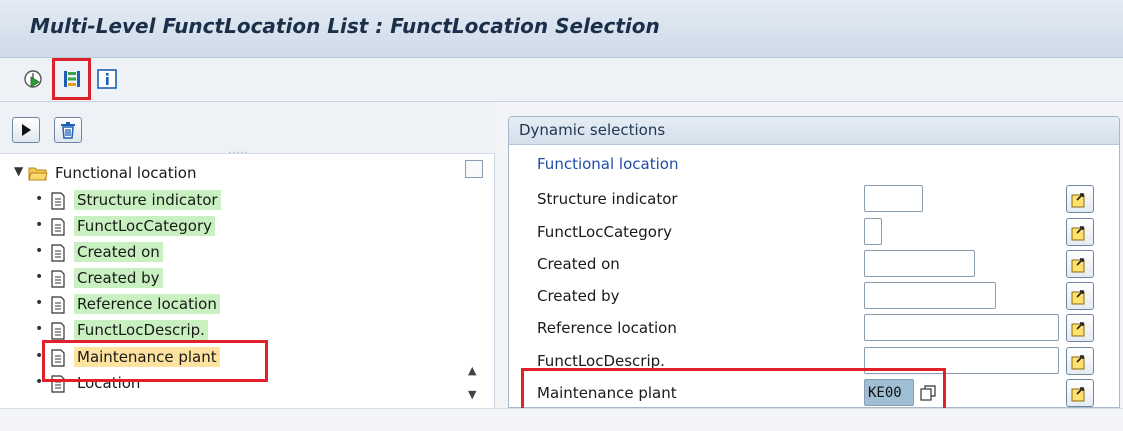  What do you see at coordinates (814, 131) in the screenshot?
I see `dynamic-selections-header: Dynamic selections` at bounding box center [814, 131].